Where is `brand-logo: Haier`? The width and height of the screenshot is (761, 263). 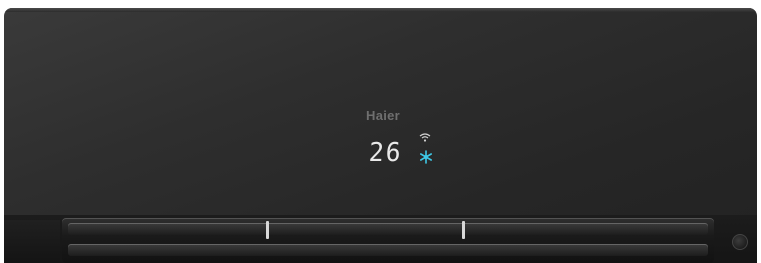 brand-logo: Haier is located at coordinates (383, 115).